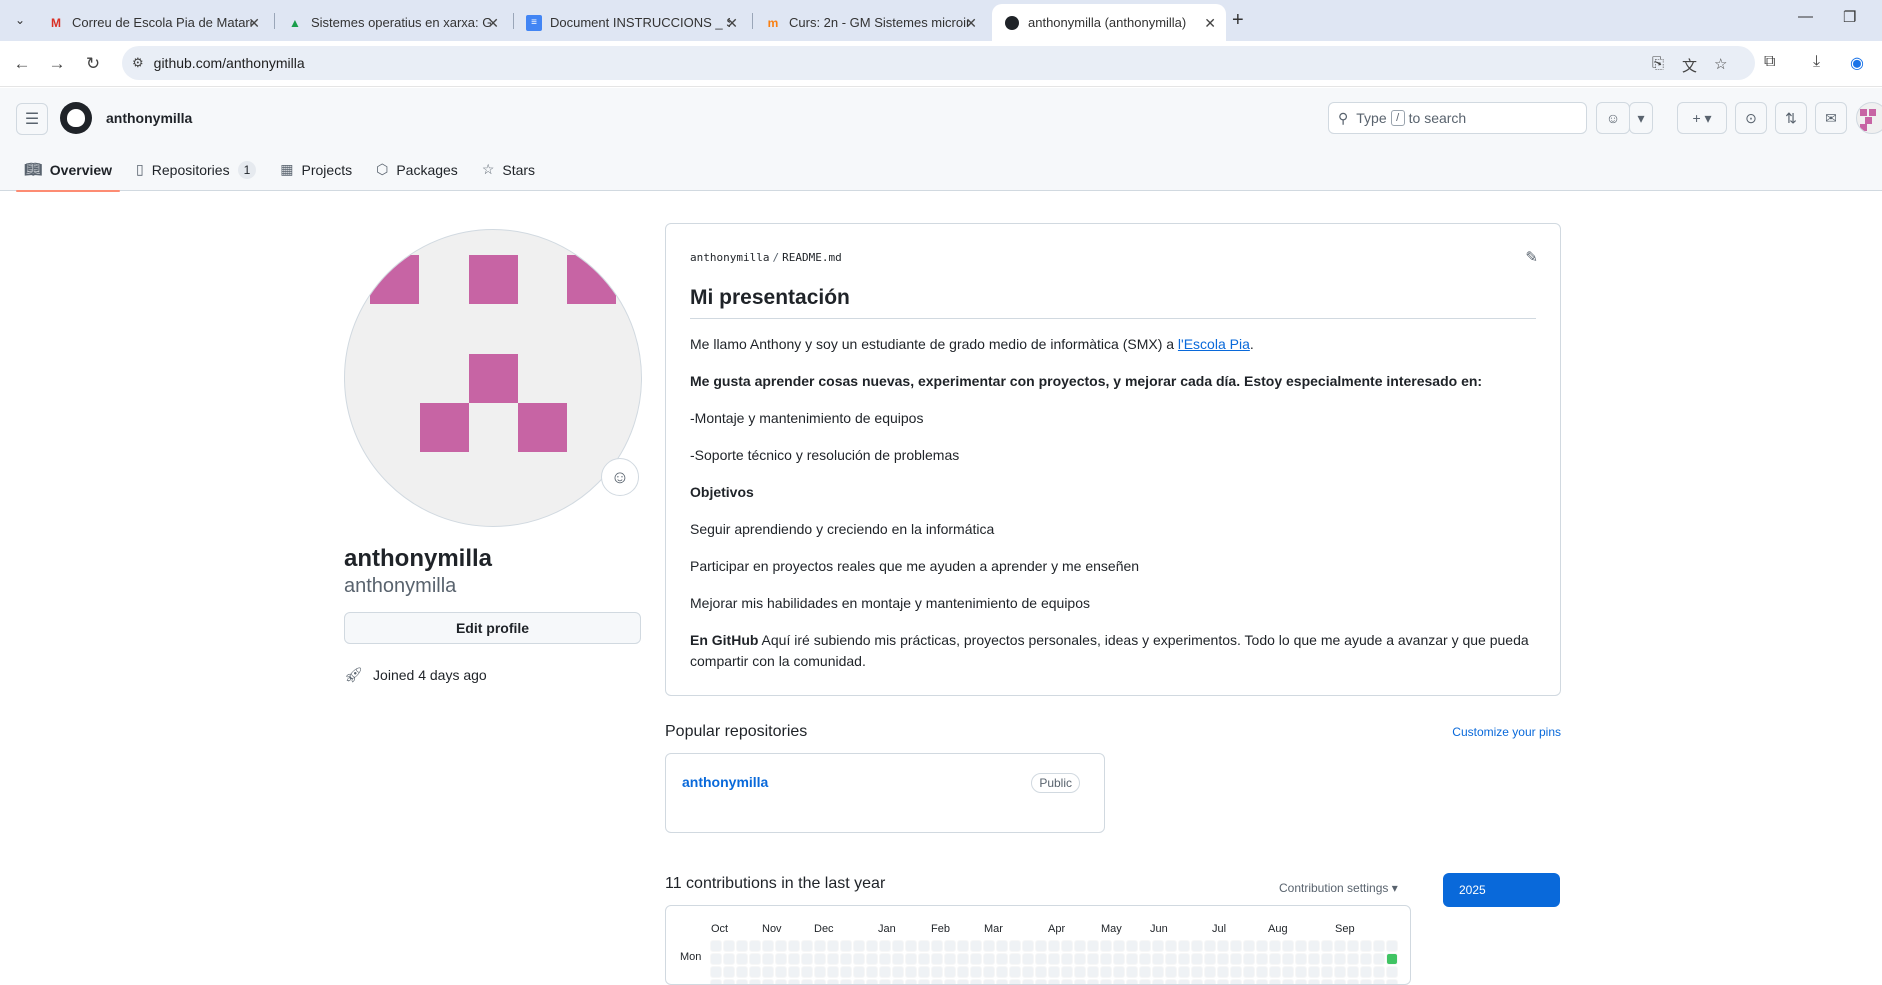 The width and height of the screenshot is (1882, 985). Describe the element at coordinates (1751, 118) in the screenshot. I see `issues-icon: ⊙` at that location.